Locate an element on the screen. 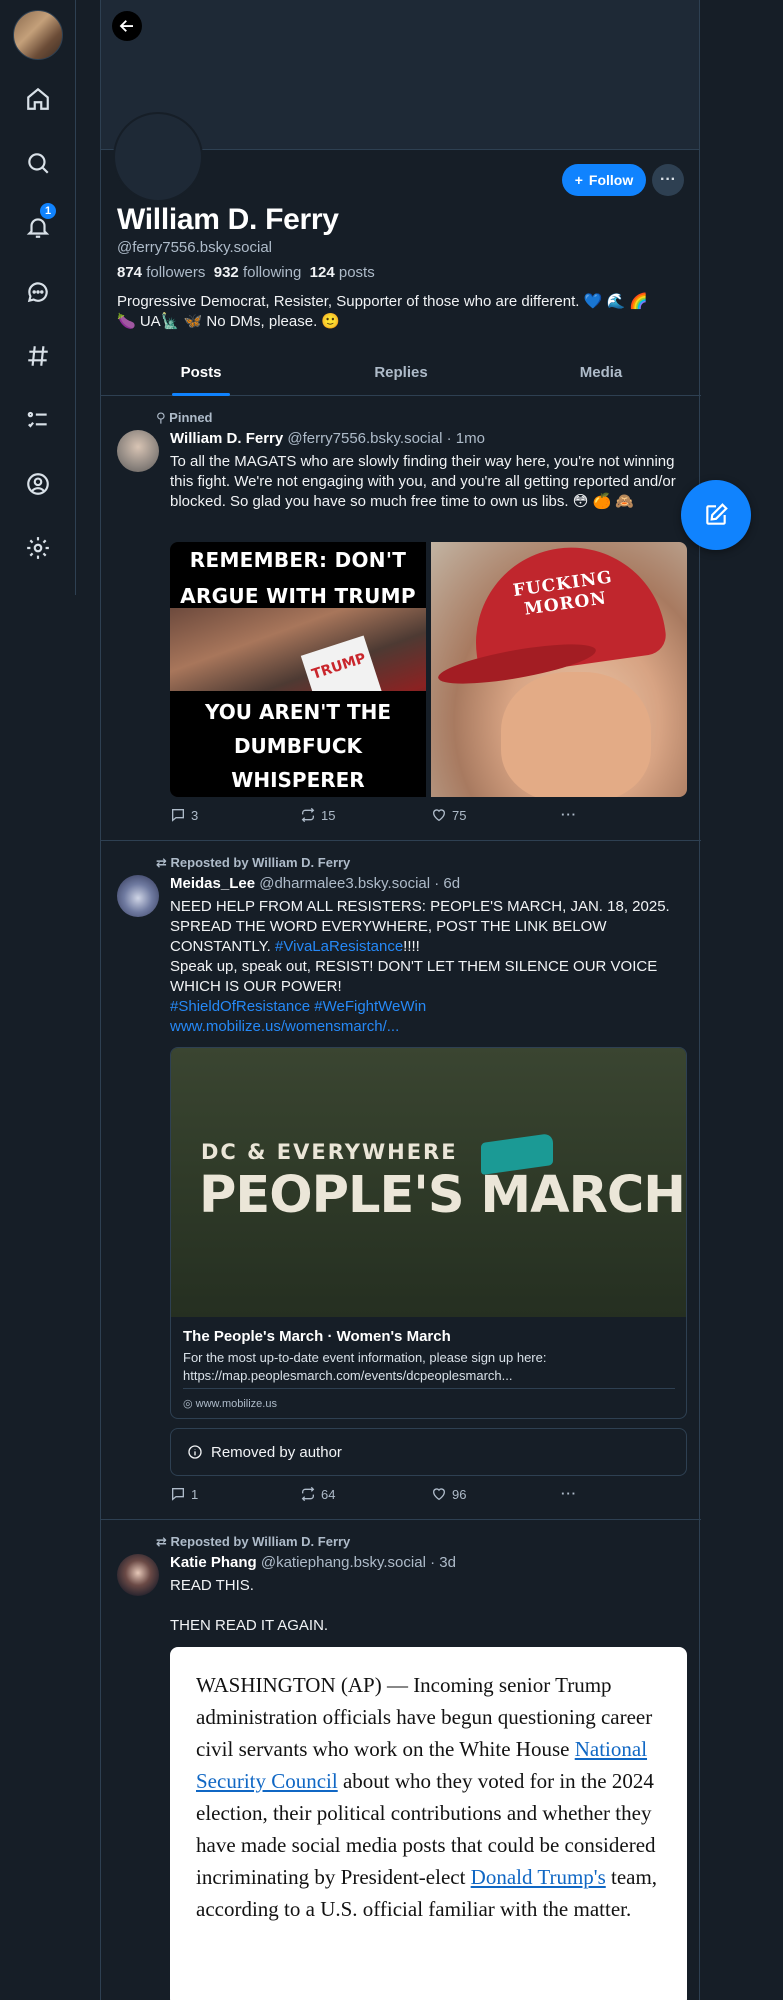 This screenshot has height=2000, width=783. post-header: Meidas_Lee @dharmalee3.bsky.social · 6d is located at coordinates (315, 883).